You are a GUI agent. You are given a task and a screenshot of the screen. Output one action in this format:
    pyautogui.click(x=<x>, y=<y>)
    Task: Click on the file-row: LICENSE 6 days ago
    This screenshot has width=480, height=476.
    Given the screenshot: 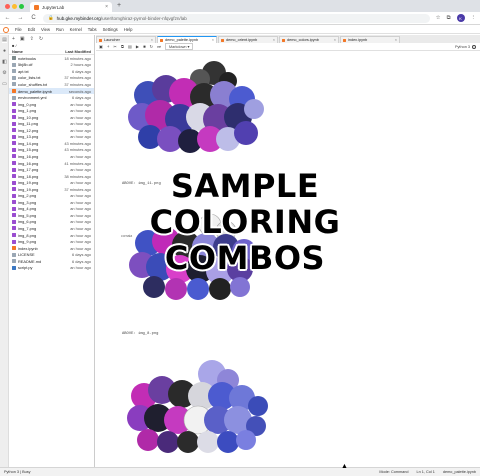 What is the action you would take?
    pyautogui.click(x=51, y=254)
    